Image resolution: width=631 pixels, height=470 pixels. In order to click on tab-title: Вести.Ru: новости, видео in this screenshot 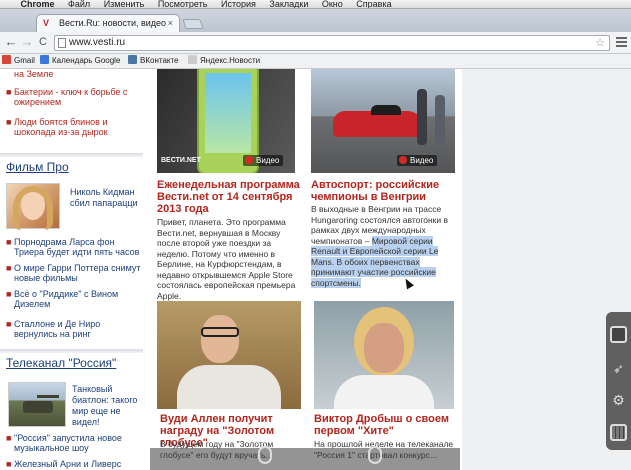, I will do `click(113, 23)`.